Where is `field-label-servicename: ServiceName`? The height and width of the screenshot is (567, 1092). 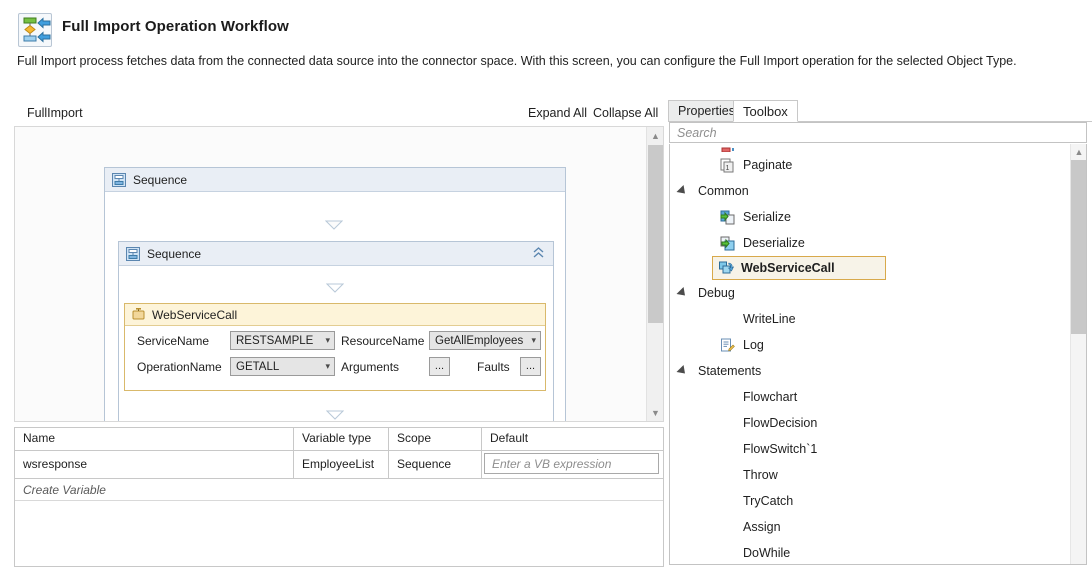
field-label-servicename: ServiceName is located at coordinates (173, 341).